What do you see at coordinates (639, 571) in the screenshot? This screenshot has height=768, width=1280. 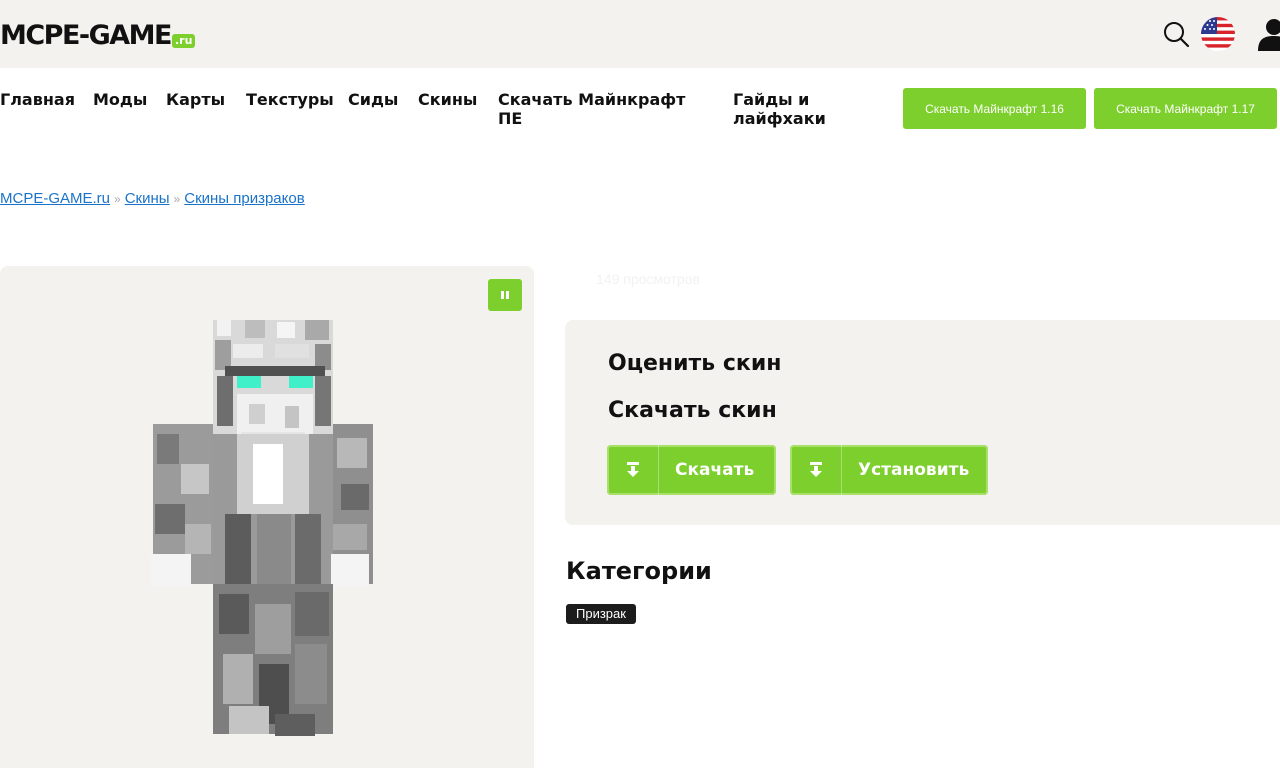 I see `categories-heading: Категории` at bounding box center [639, 571].